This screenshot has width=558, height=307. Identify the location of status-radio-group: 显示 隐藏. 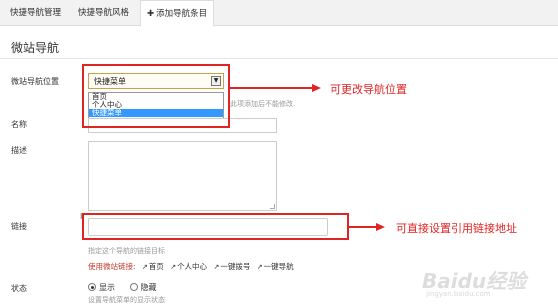
(128, 287).